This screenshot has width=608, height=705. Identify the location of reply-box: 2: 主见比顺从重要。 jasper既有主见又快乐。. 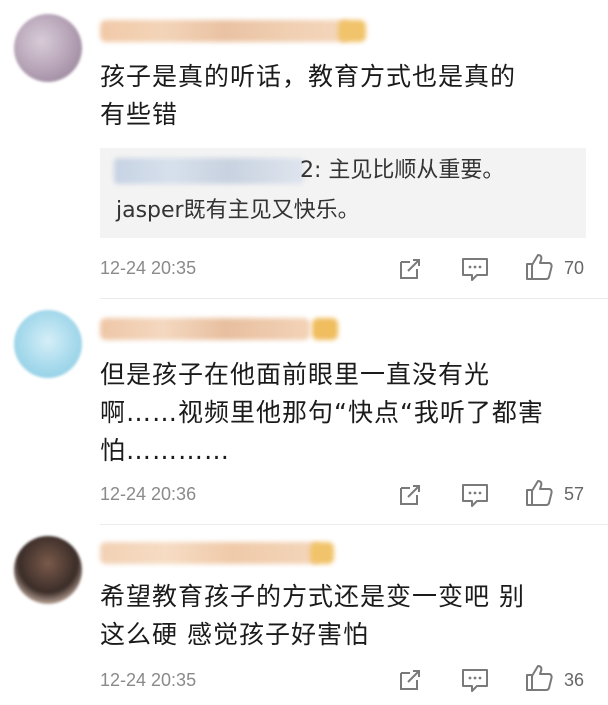
(343, 193).